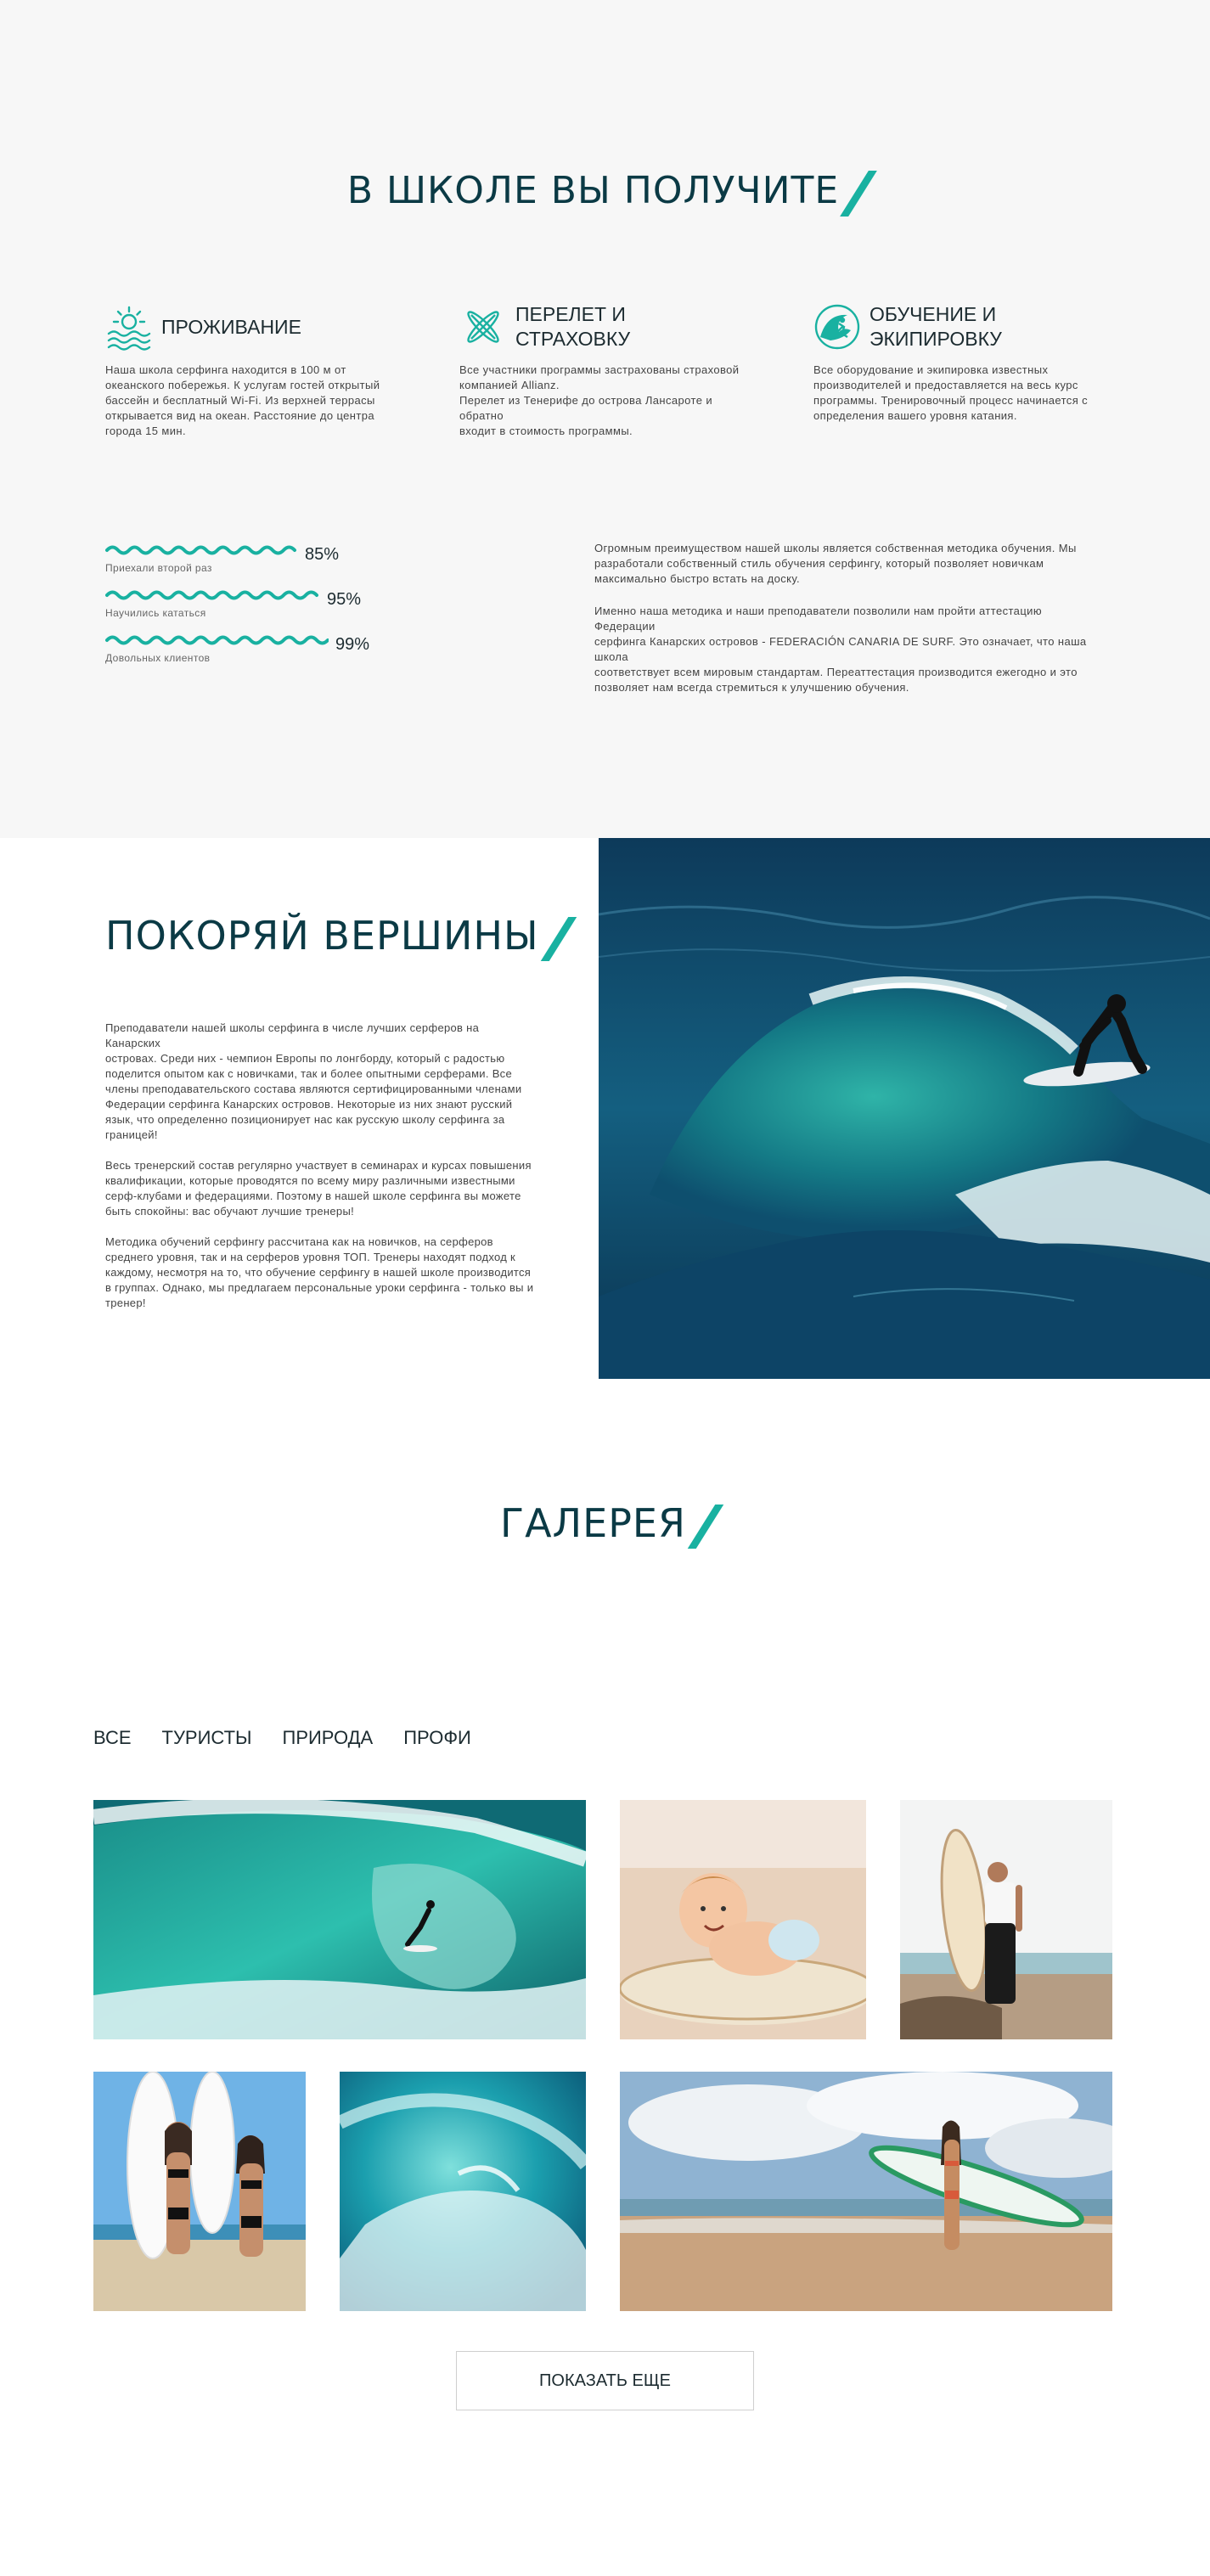 This screenshot has height=2576, width=1210. What do you see at coordinates (129, 327) in the screenshot?
I see `sun-waves-icon` at bounding box center [129, 327].